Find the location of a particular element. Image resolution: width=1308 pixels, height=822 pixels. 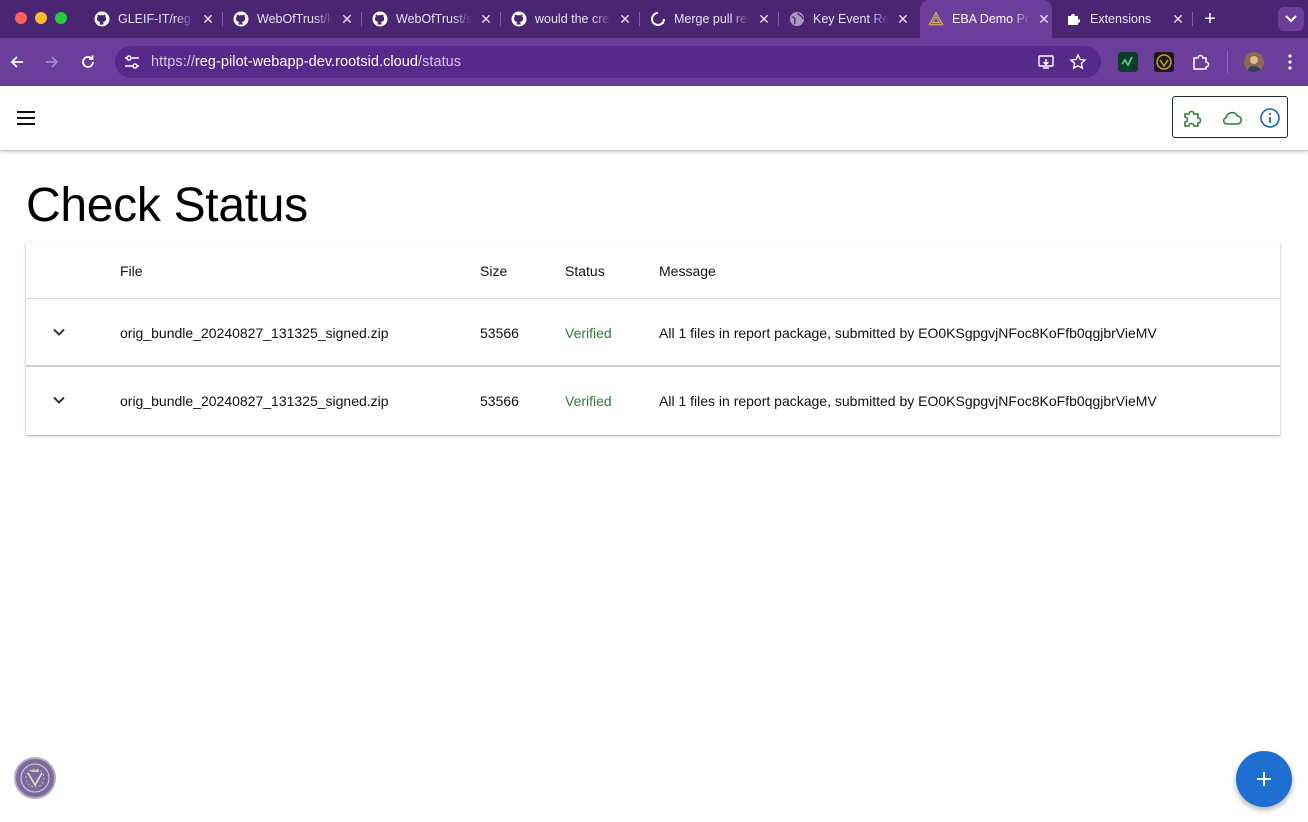

arrow-left-icon is located at coordinates (16, 62).